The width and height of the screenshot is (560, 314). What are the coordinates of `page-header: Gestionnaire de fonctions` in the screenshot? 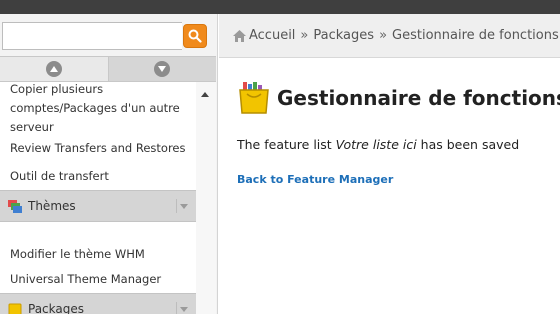 It's located at (398, 98).